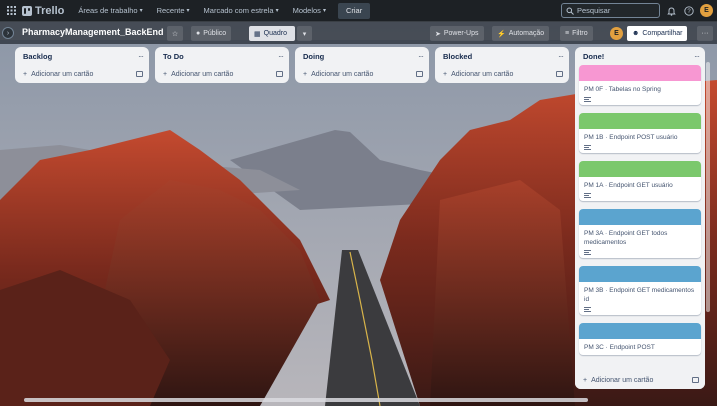  What do you see at coordinates (626, 238) in the screenshot?
I see `card-title: PM 3A · Endpoint GET todos medicamentos` at bounding box center [626, 238].